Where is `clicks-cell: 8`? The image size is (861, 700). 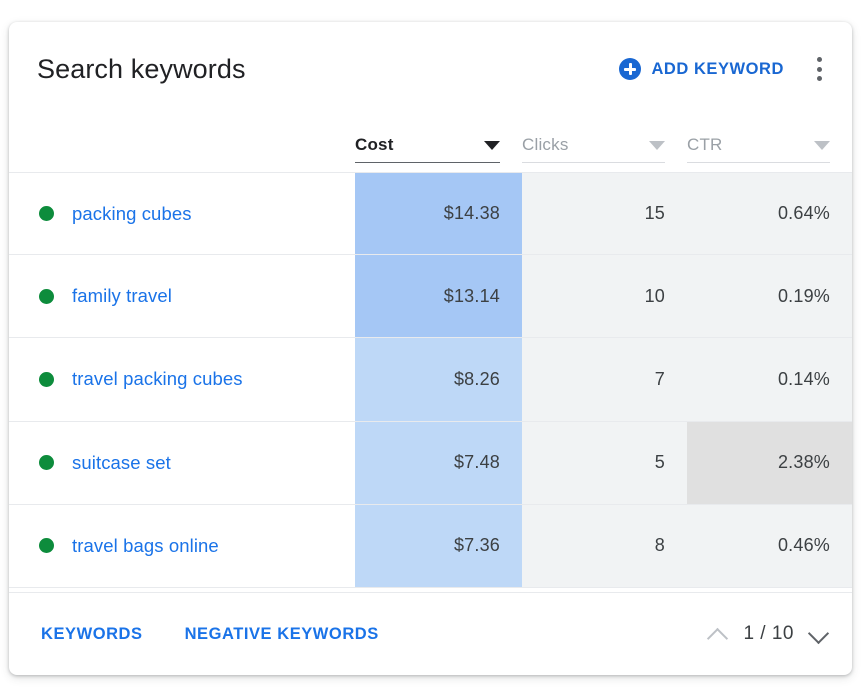
clicks-cell: 8 is located at coordinates (604, 545).